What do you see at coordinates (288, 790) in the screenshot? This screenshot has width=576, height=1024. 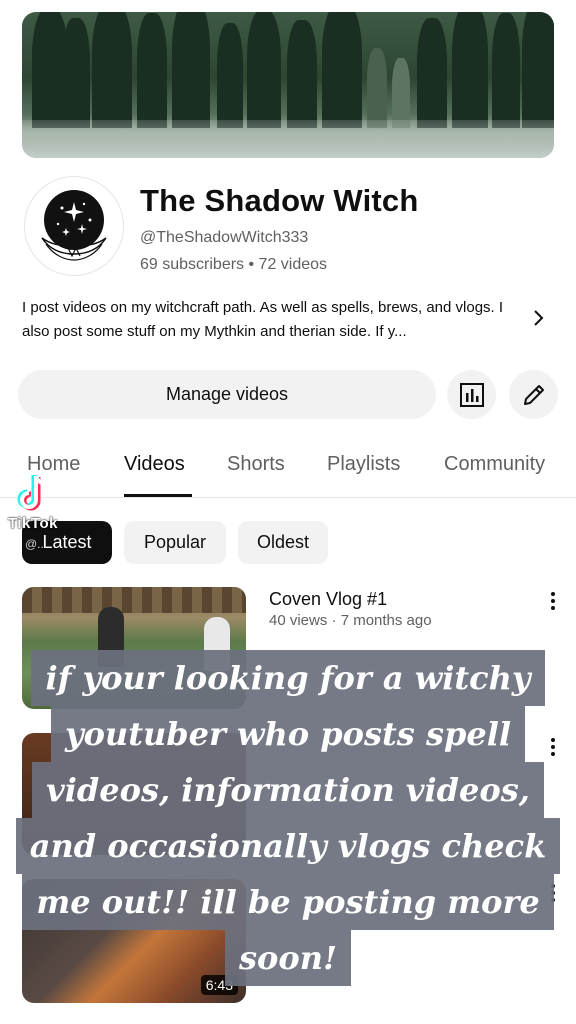 I see `caption-line: videos, information videos,` at bounding box center [288, 790].